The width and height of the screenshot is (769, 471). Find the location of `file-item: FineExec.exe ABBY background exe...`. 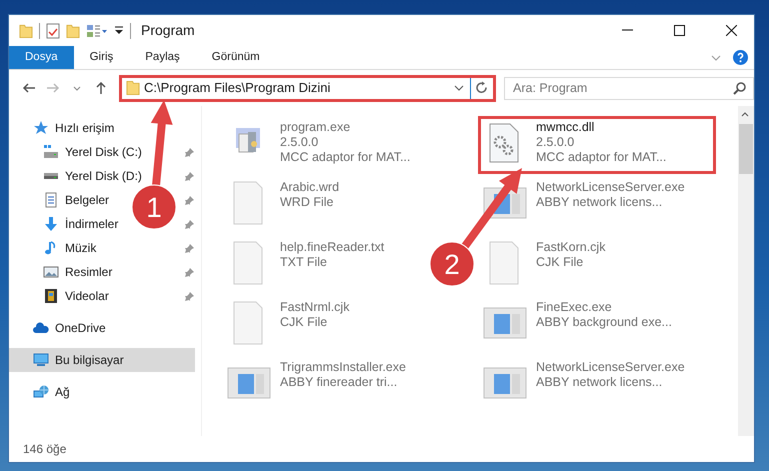

file-item: FineExec.exe ABBY background exe... is located at coordinates (577, 325).